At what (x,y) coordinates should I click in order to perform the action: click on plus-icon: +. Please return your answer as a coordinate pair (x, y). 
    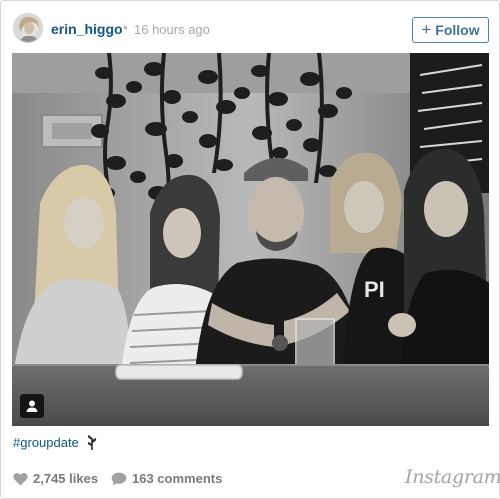
    Looking at the image, I should click on (426, 29).